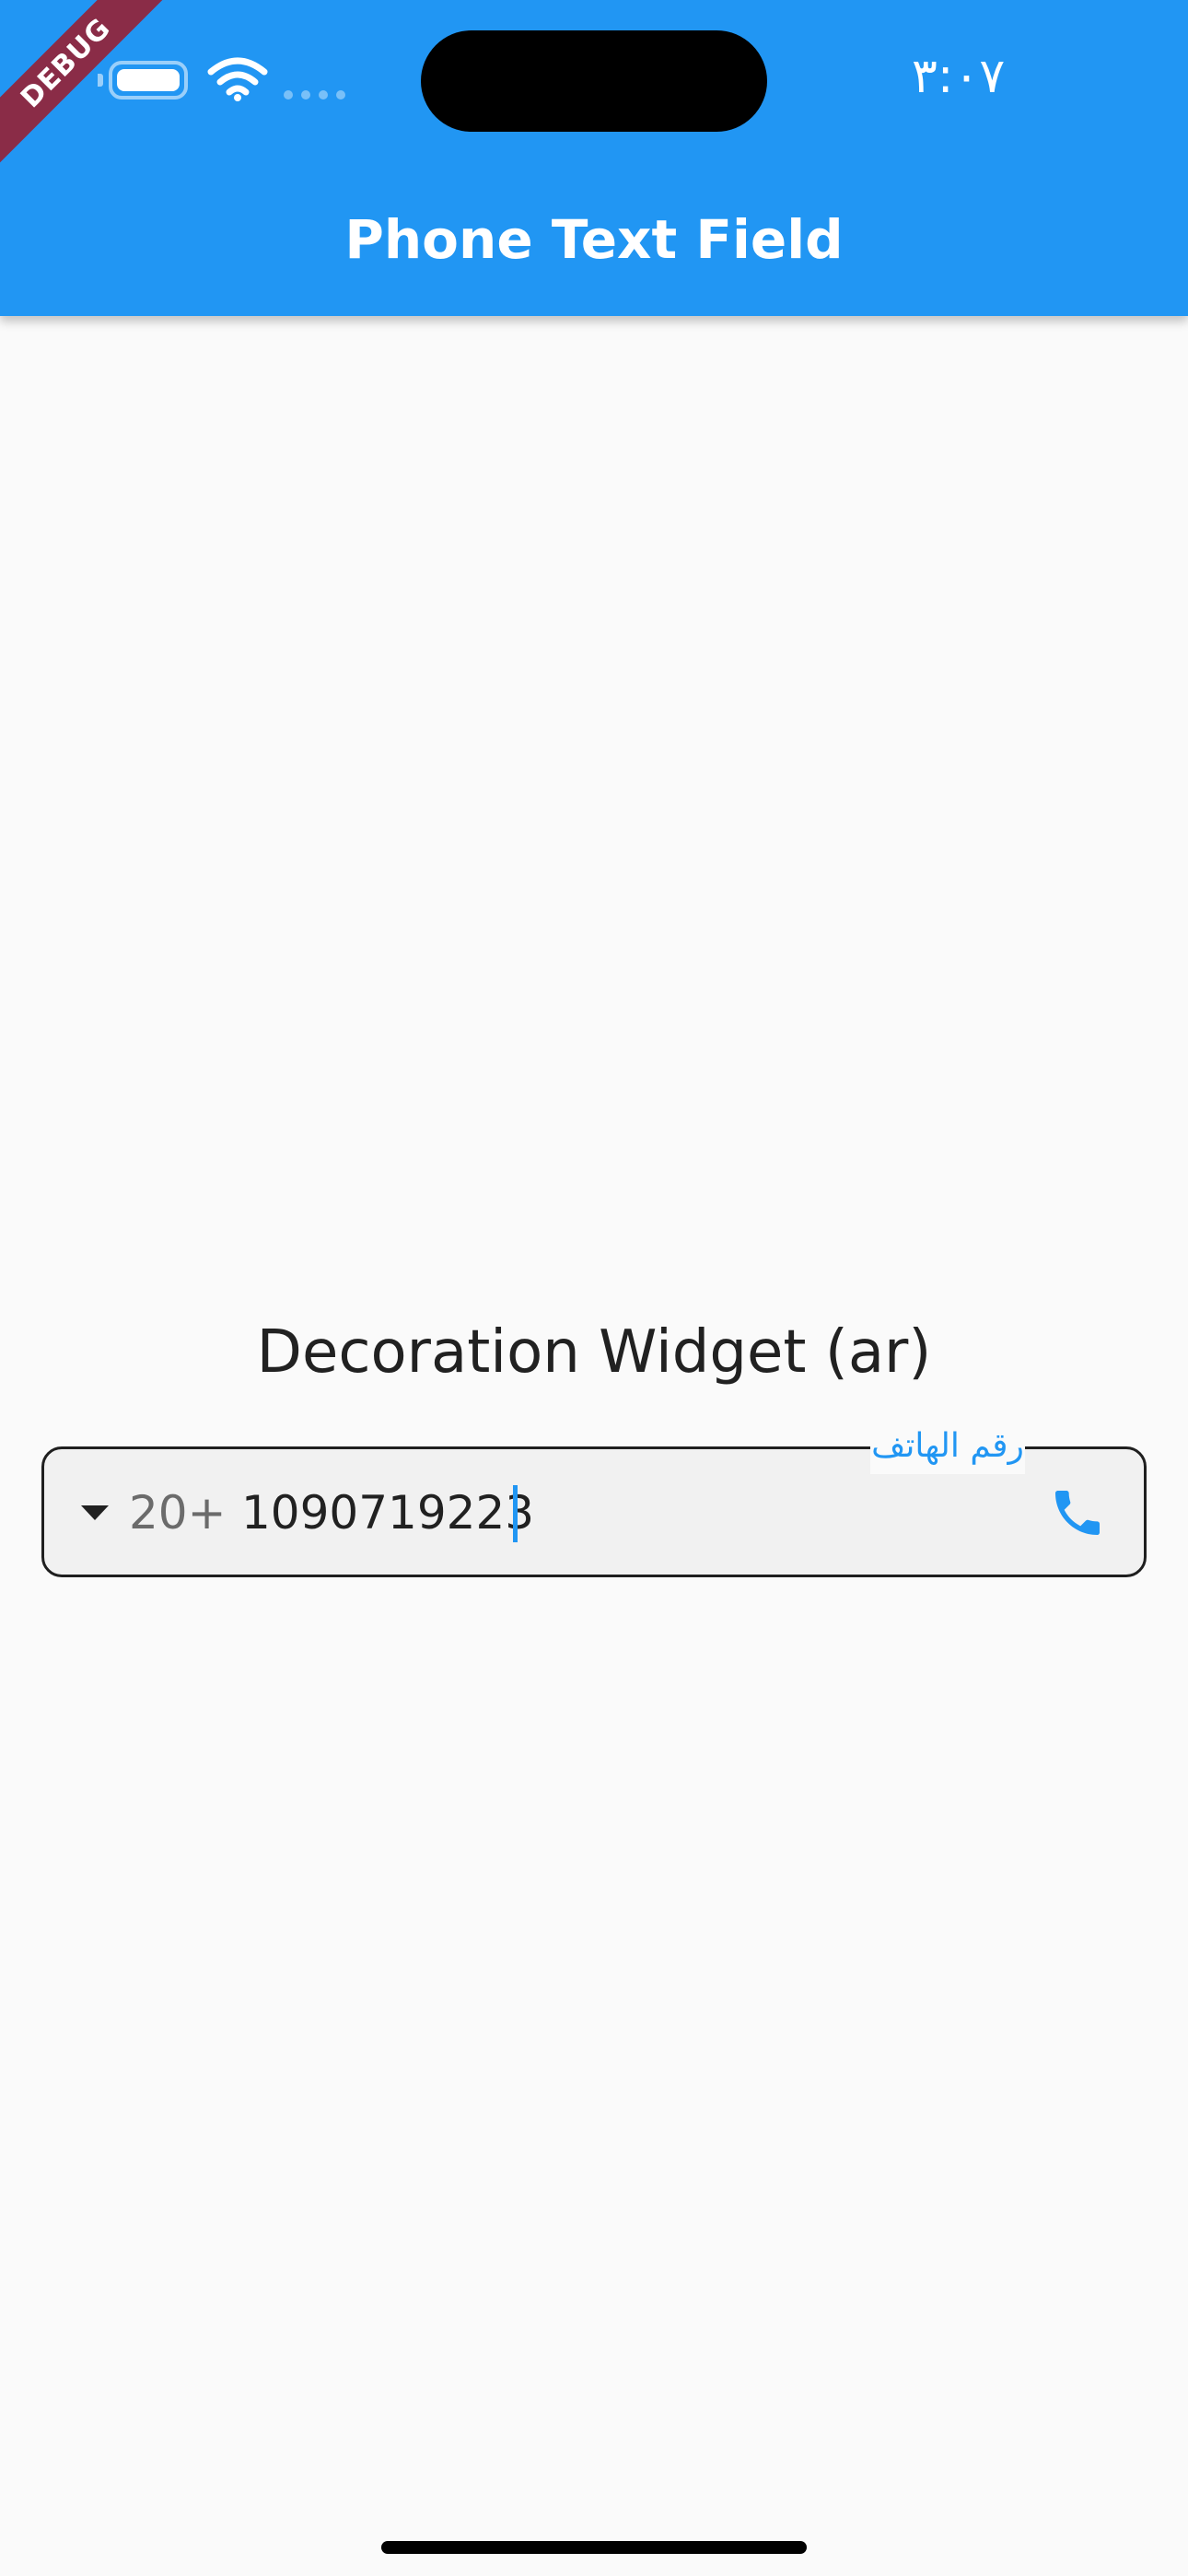 The image size is (1188, 2576). What do you see at coordinates (314, 95) in the screenshot?
I see `signal-dots-icon` at bounding box center [314, 95].